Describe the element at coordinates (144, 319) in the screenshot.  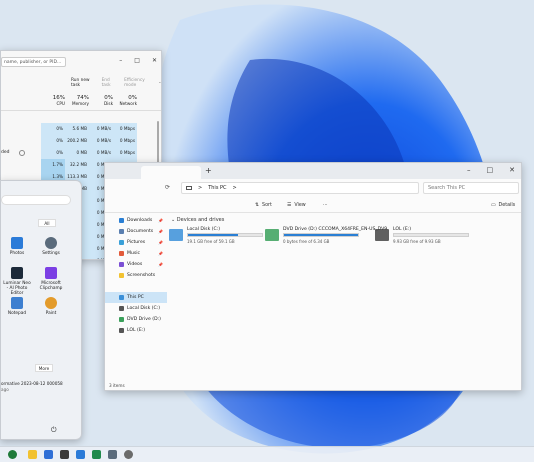
I see `nav-item-label: DVD Drive (D:)` at that location.